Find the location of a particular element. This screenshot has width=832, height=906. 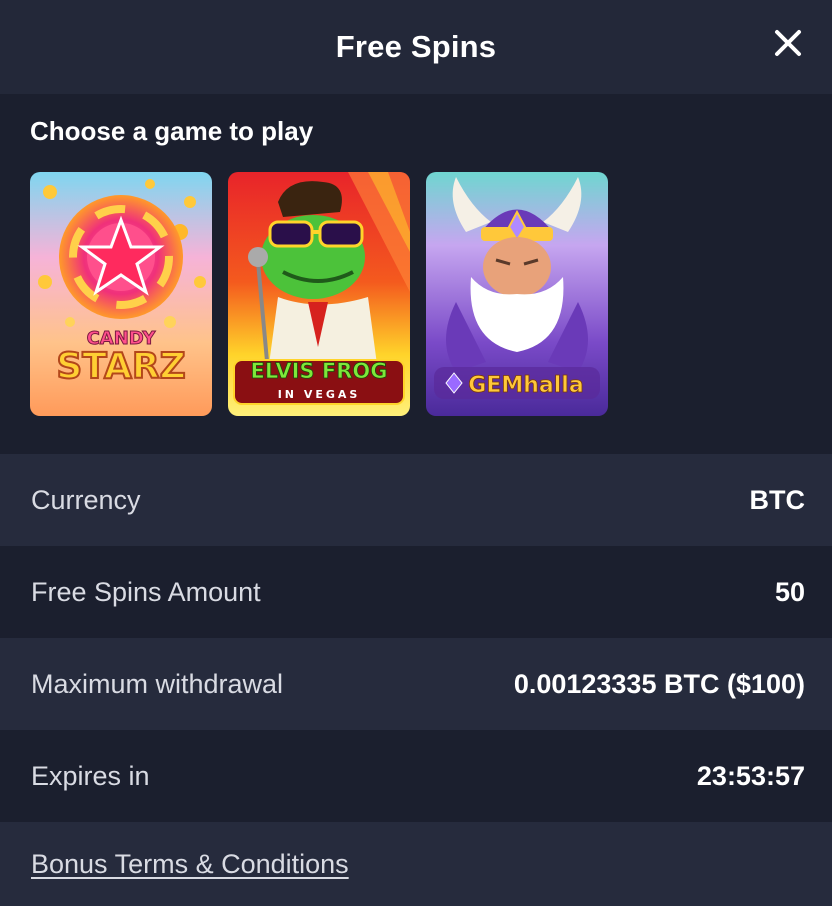

detail-value: 50 is located at coordinates (789, 591).